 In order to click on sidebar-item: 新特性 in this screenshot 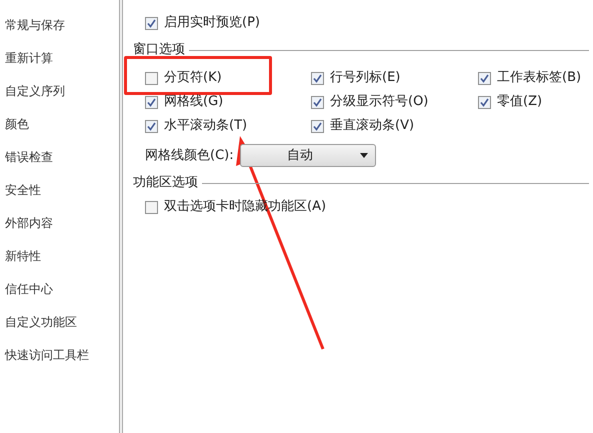, I will do `click(62, 255)`.